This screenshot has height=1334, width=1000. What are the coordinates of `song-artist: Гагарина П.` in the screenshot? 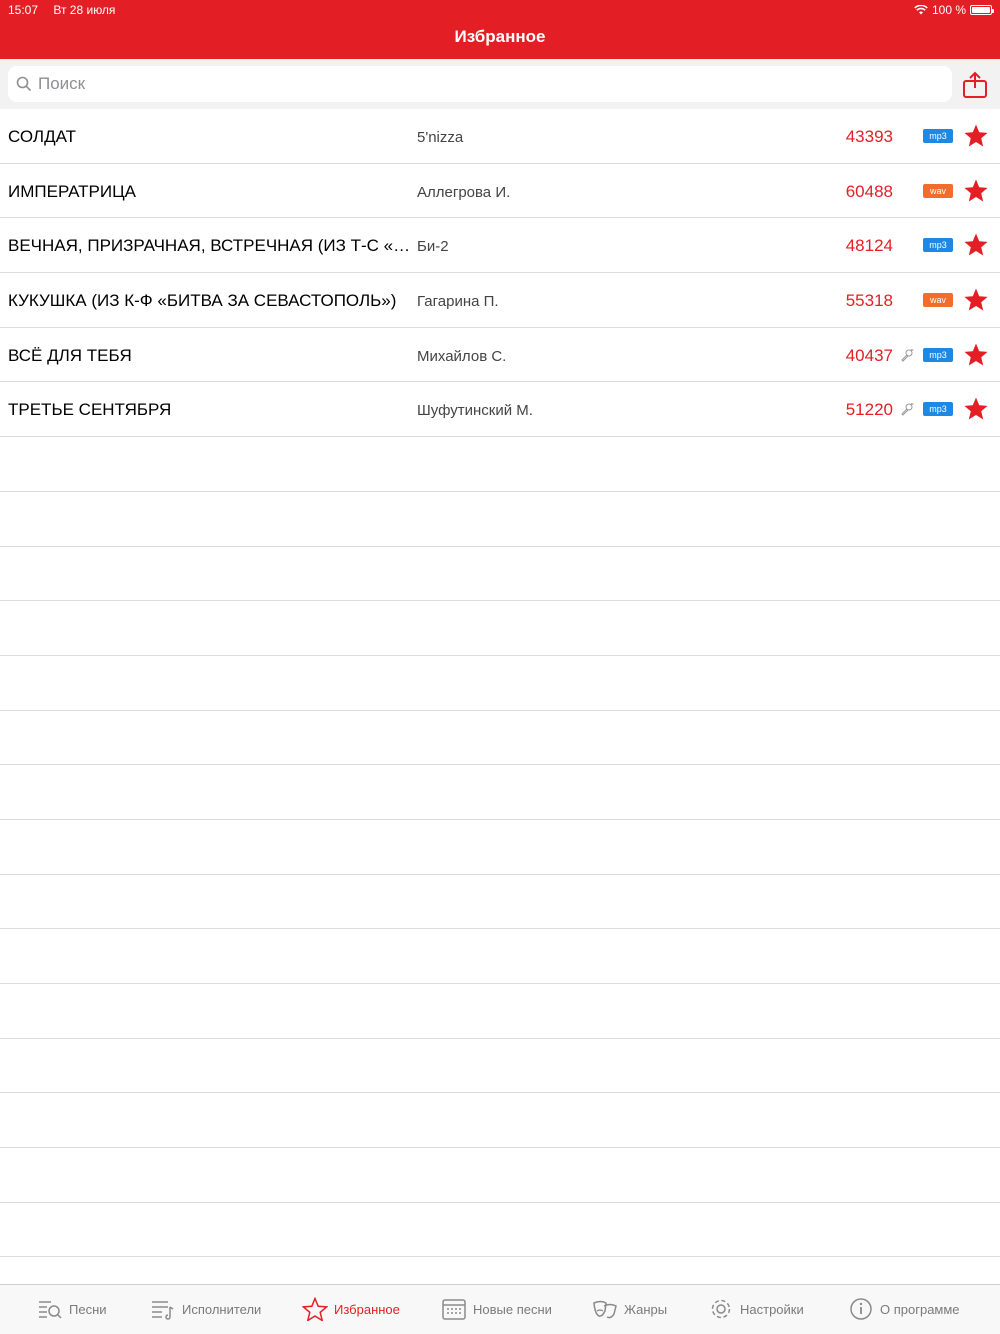 It's located at (458, 302).